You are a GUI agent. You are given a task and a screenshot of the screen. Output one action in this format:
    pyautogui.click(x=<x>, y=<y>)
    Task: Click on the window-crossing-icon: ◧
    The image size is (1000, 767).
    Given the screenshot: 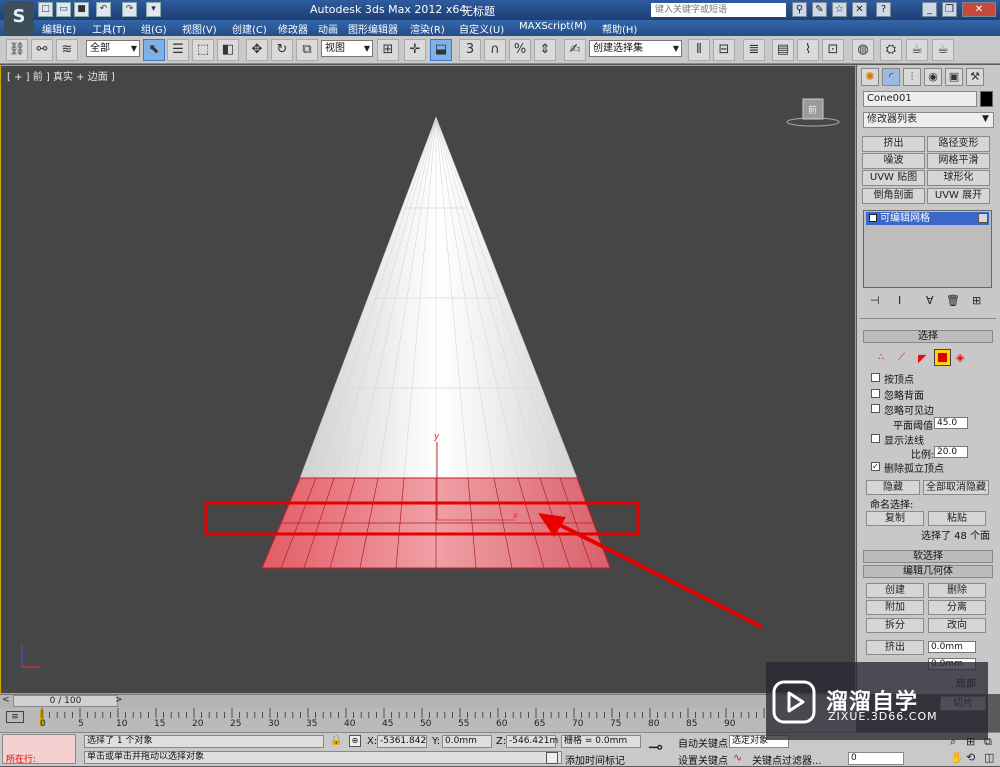 What is the action you would take?
    pyautogui.click(x=228, y=50)
    